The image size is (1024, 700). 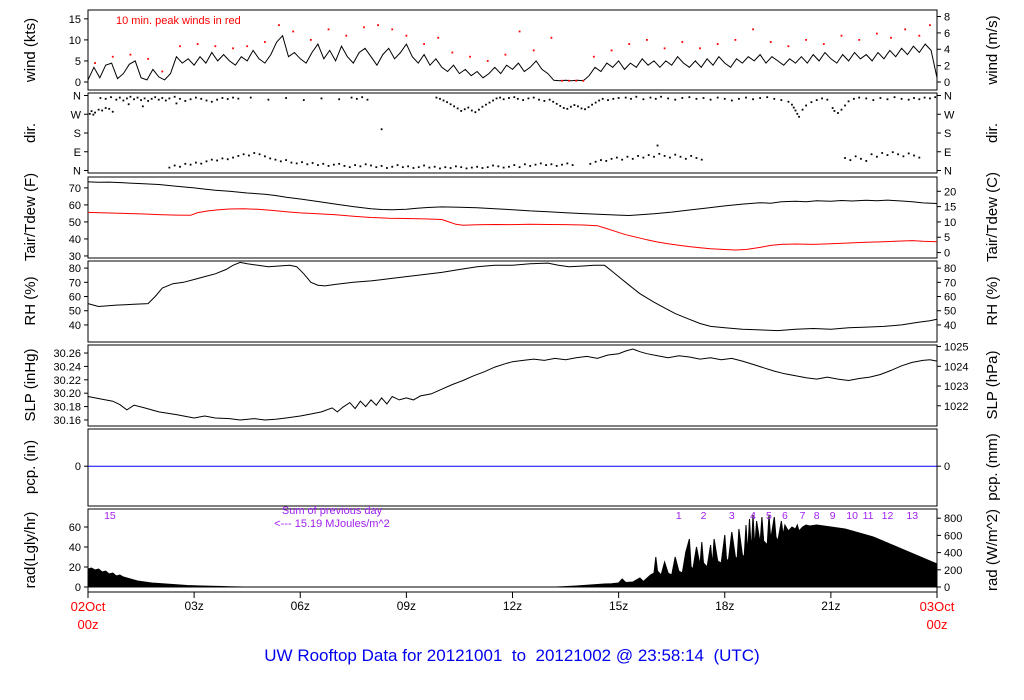 I want to click on tick-label-wind-right: 6, so click(x=947, y=34).